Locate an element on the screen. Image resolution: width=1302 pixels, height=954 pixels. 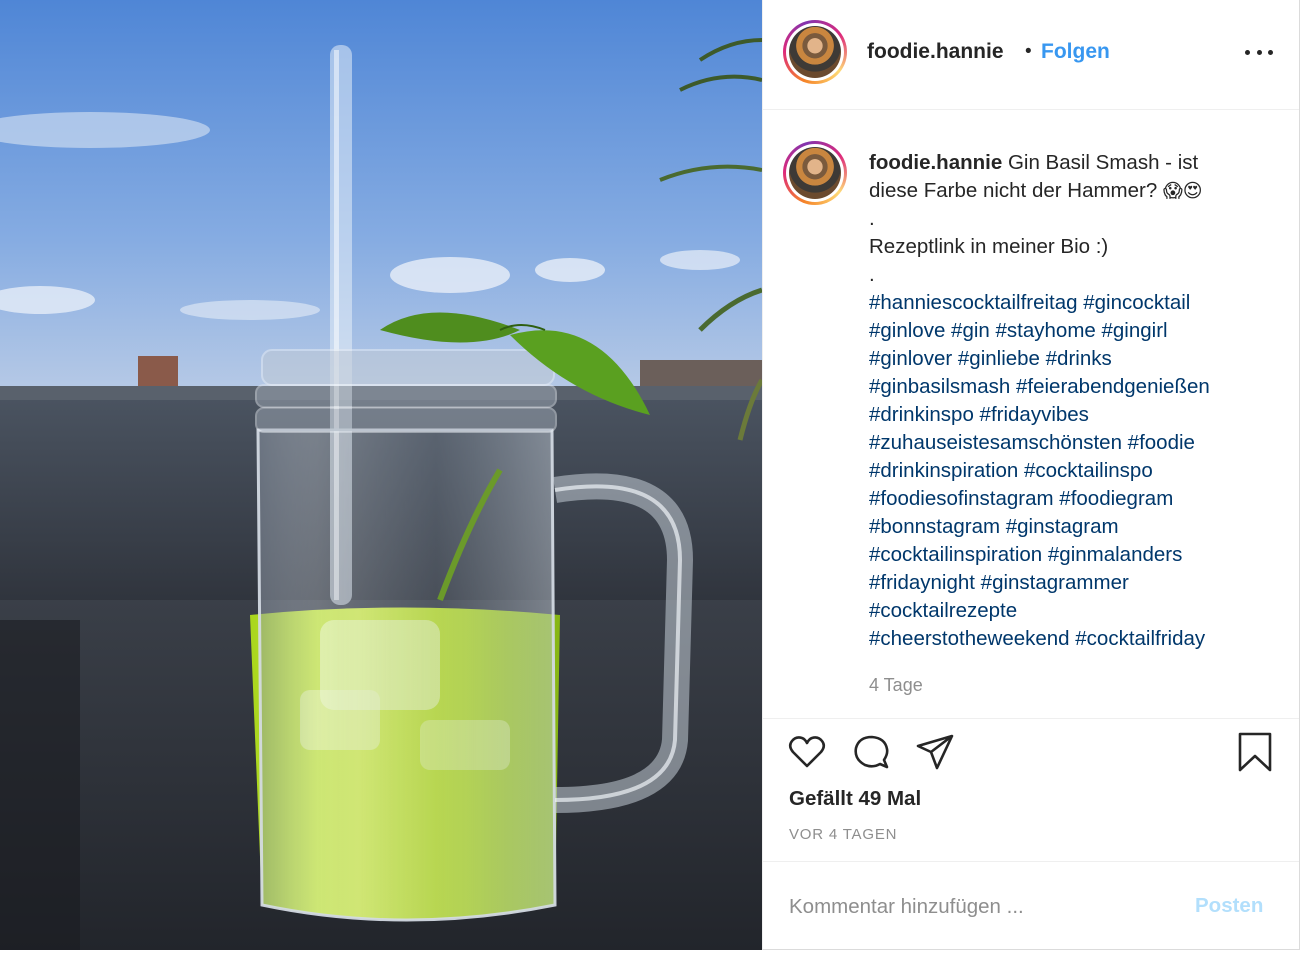
hashtag-line: #cheerstotheweekend #cocktailfriday is located at coordinates (1075, 639).